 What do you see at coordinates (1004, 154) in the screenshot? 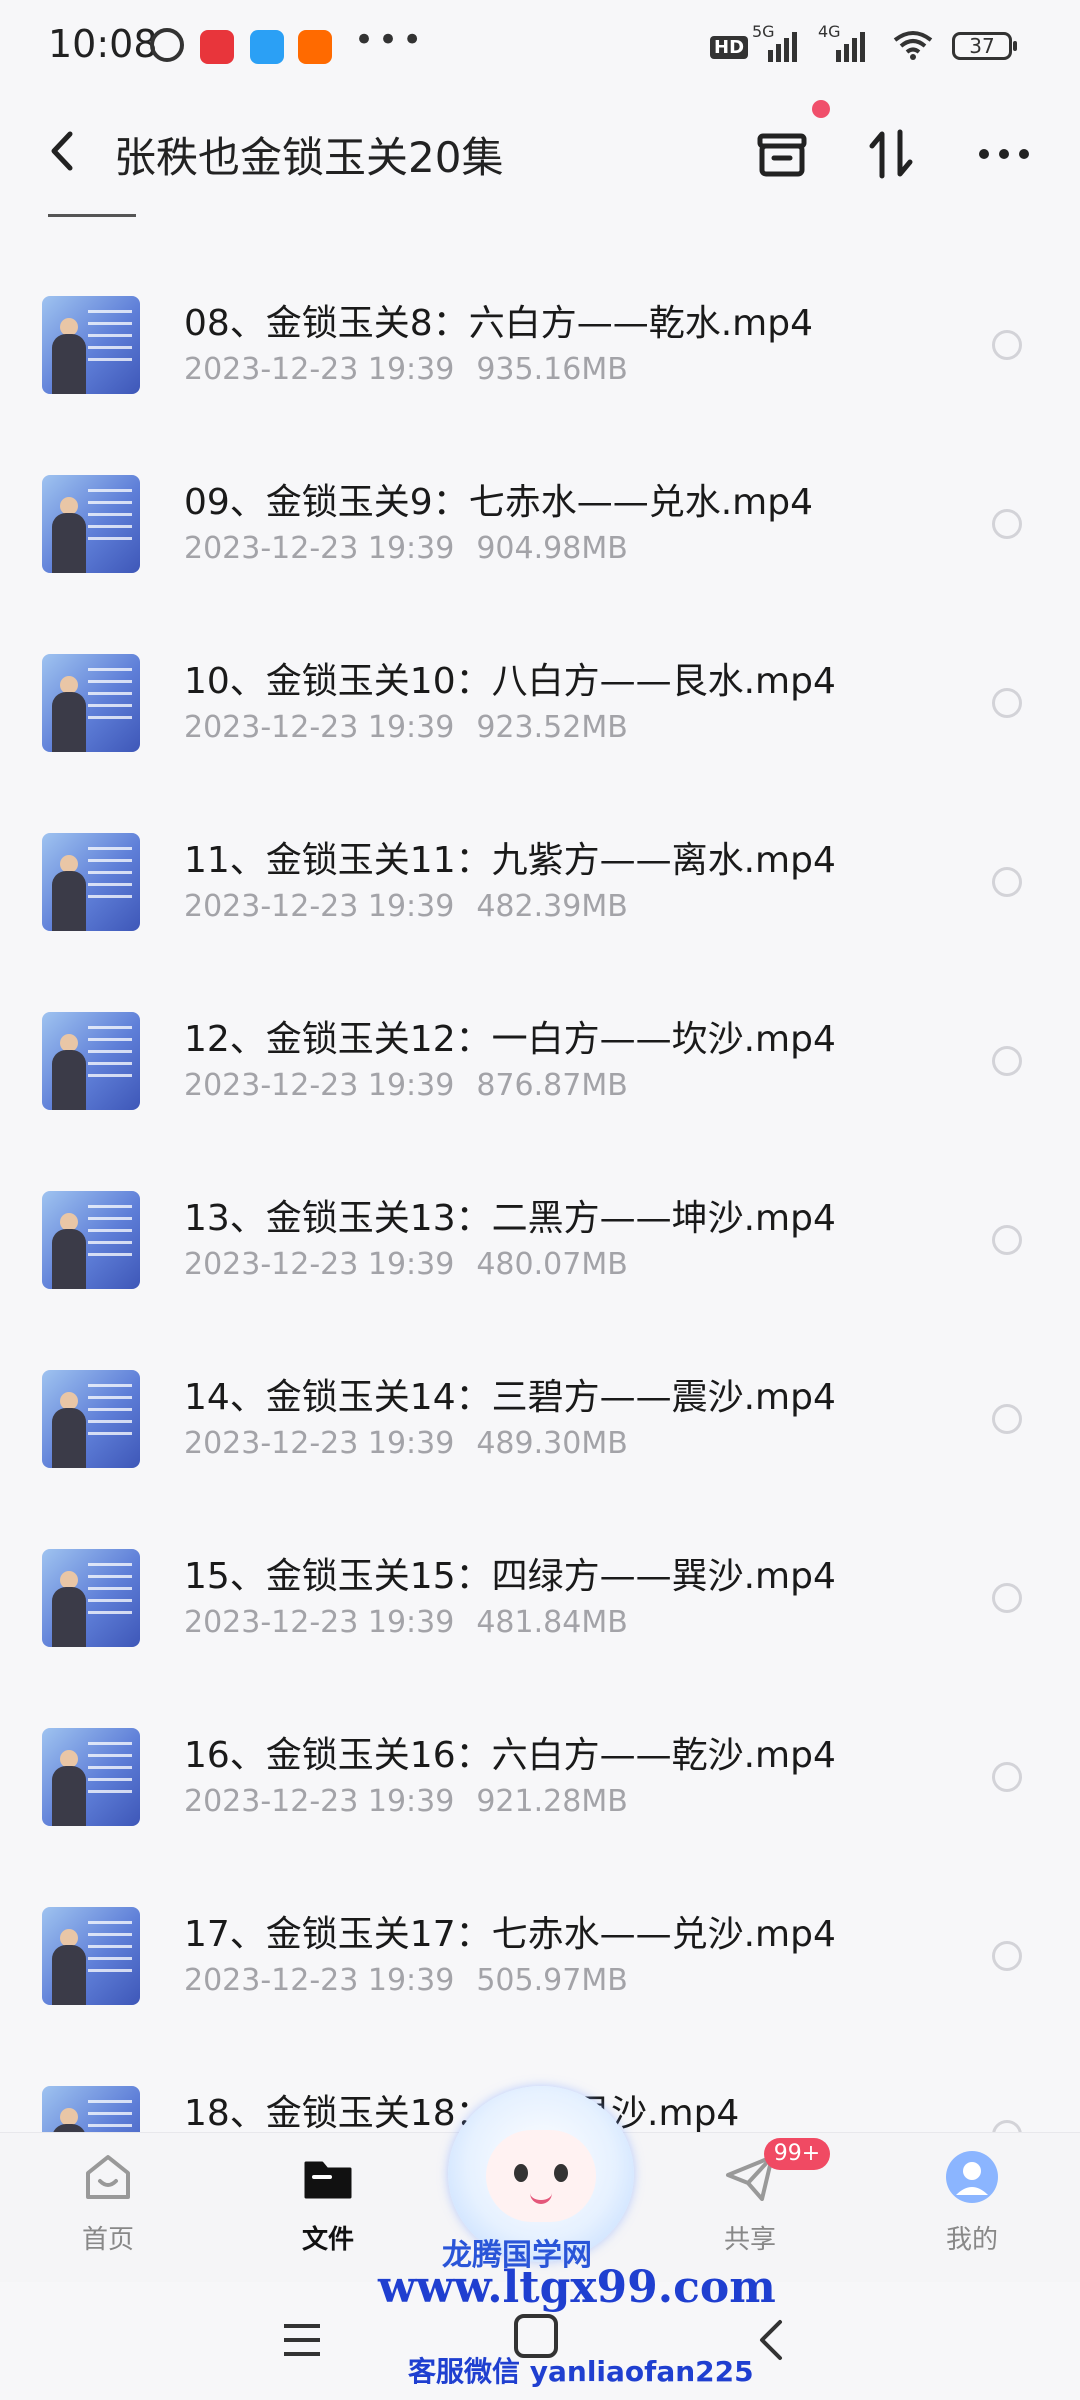
I see `more-dots-icon` at bounding box center [1004, 154].